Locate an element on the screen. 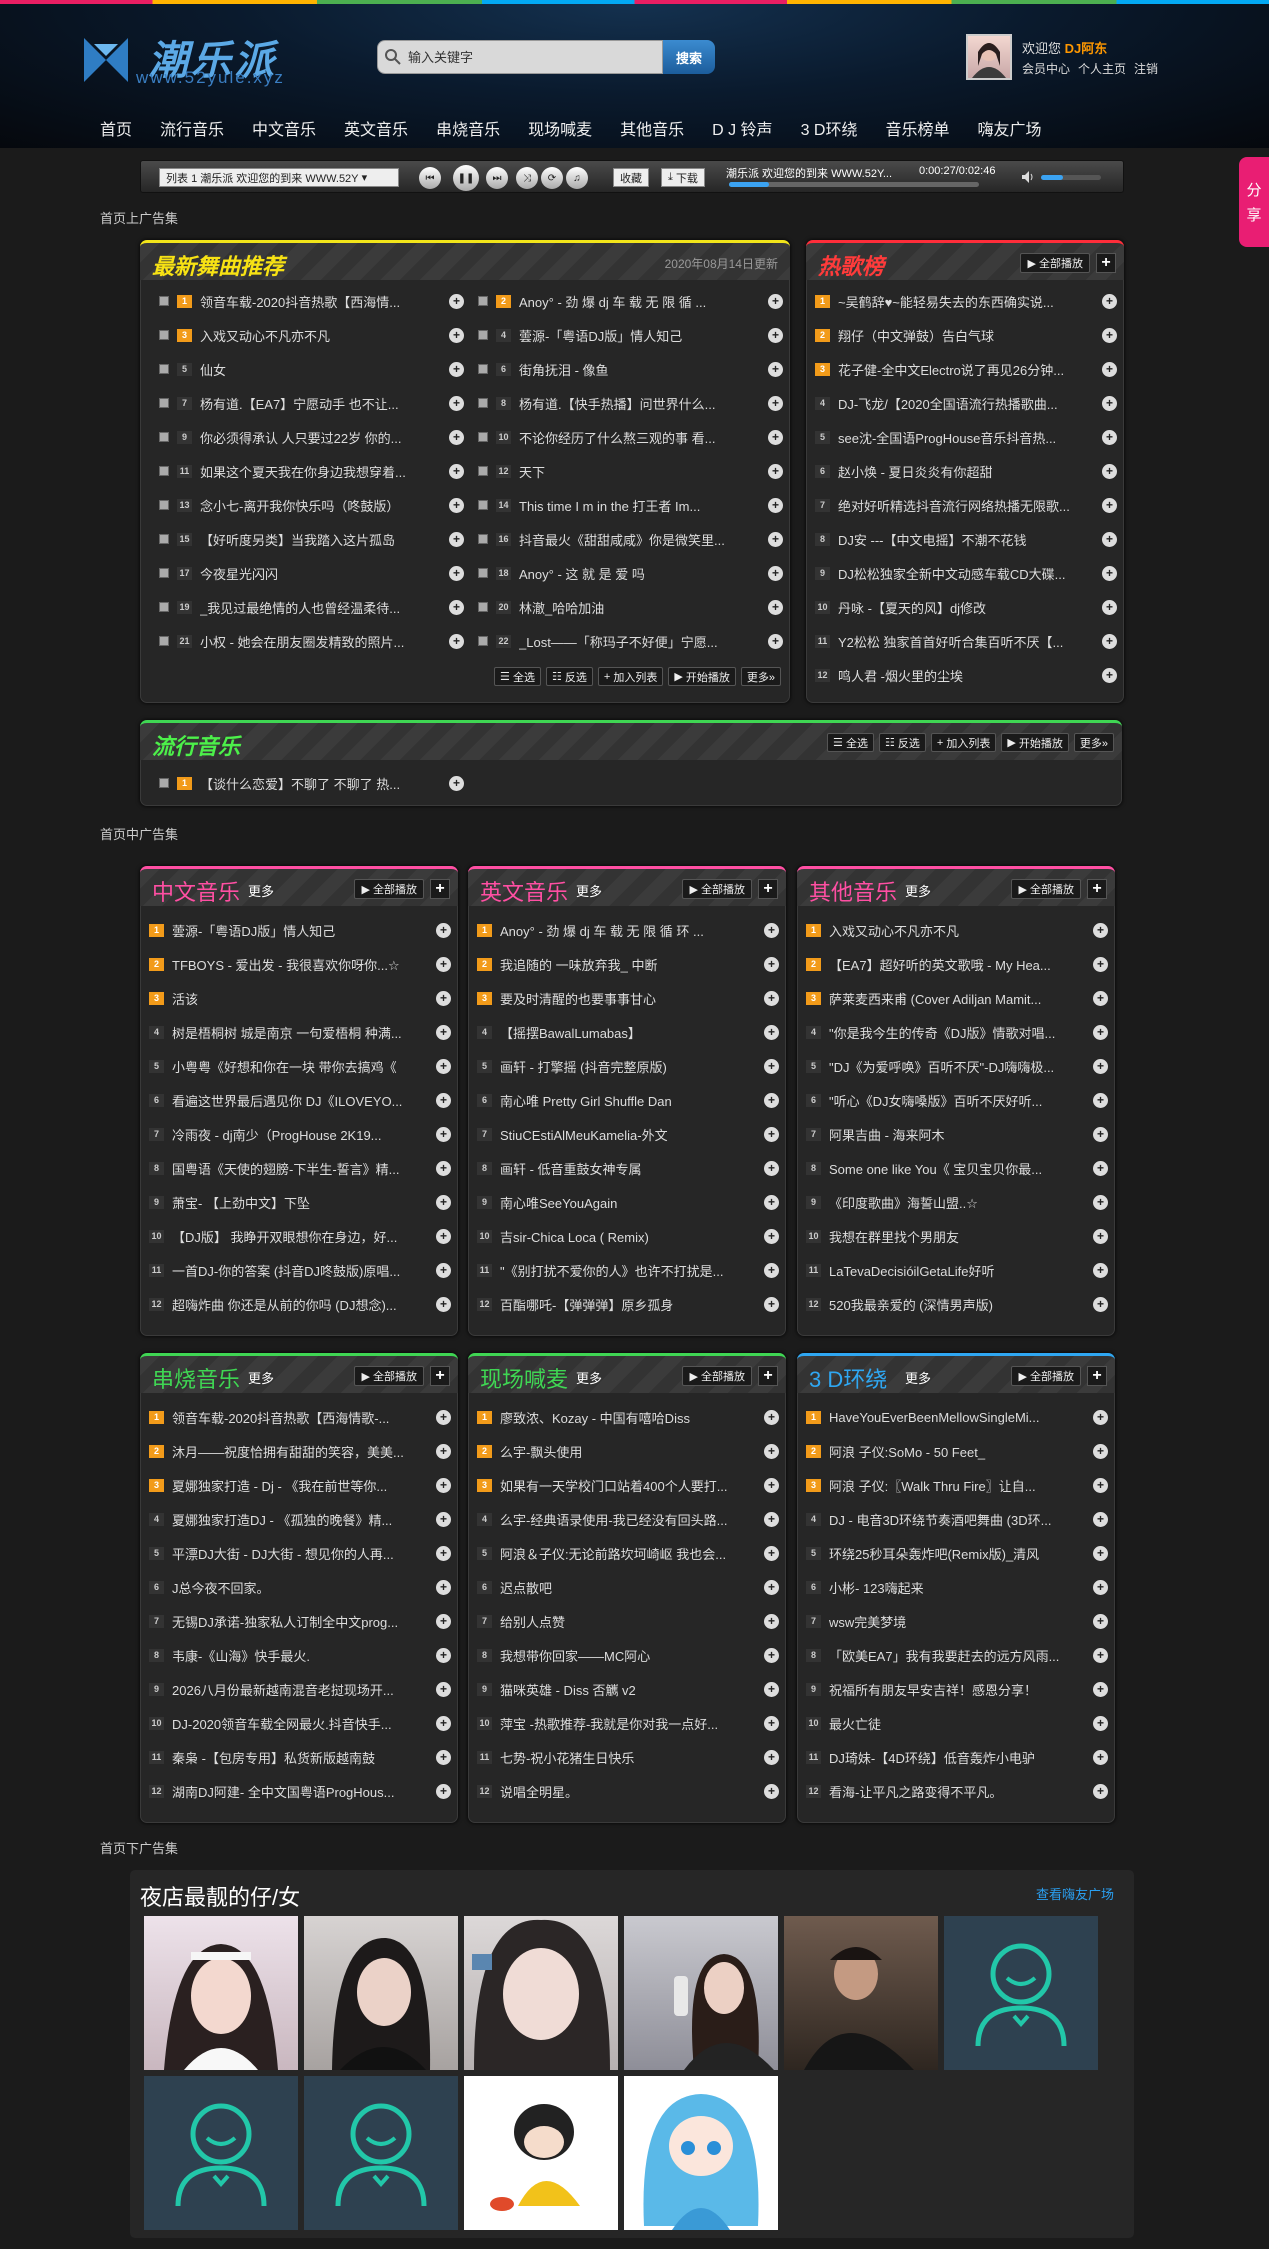 The image size is (1269, 2249). song-row: 10 DJ-2020领音车载全网最火.抖音快手... + is located at coordinates (300, 1723).